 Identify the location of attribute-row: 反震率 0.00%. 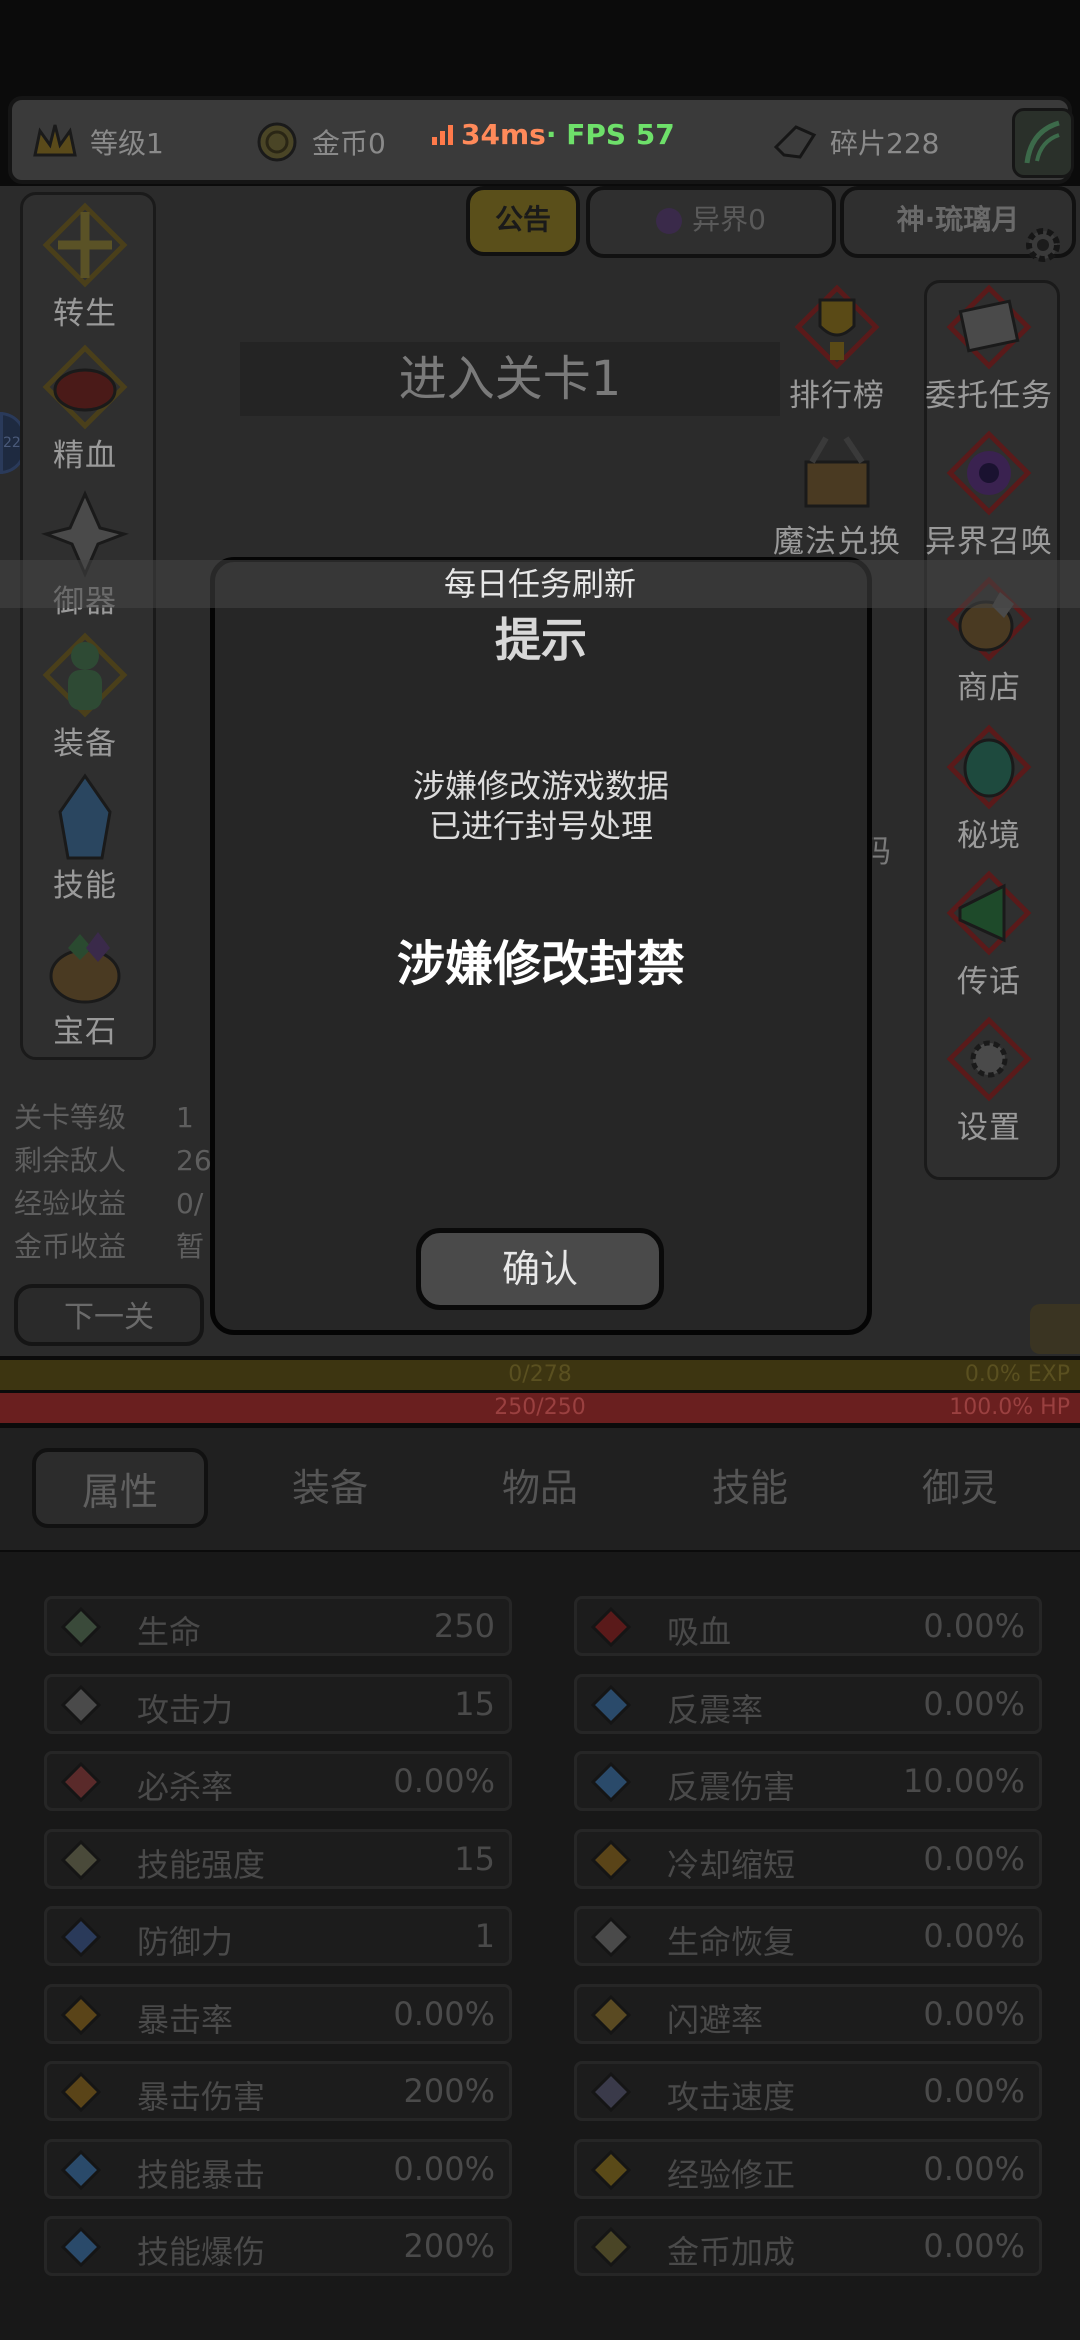
(808, 1703).